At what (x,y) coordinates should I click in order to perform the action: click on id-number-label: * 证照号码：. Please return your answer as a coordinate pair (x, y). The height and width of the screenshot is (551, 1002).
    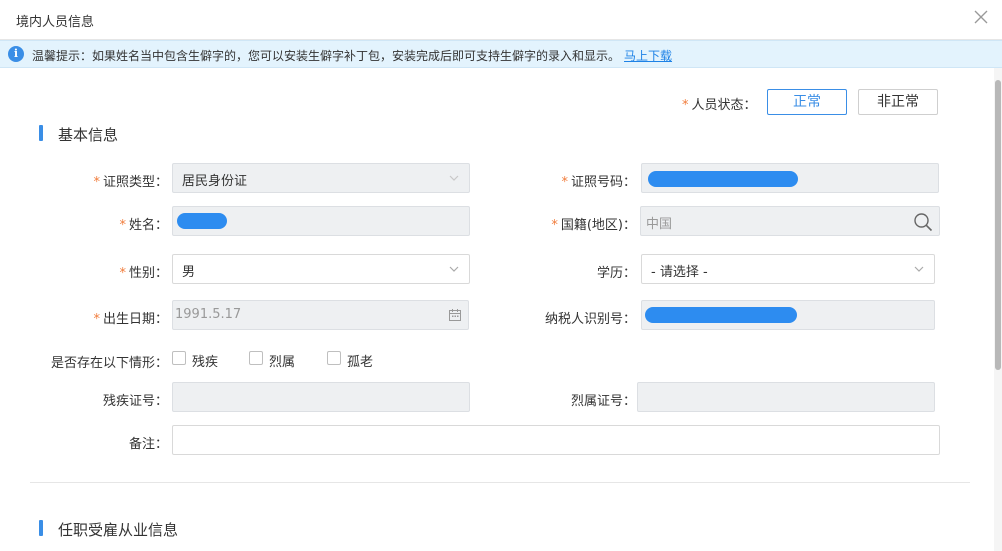
    Looking at the image, I should click on (568, 180).